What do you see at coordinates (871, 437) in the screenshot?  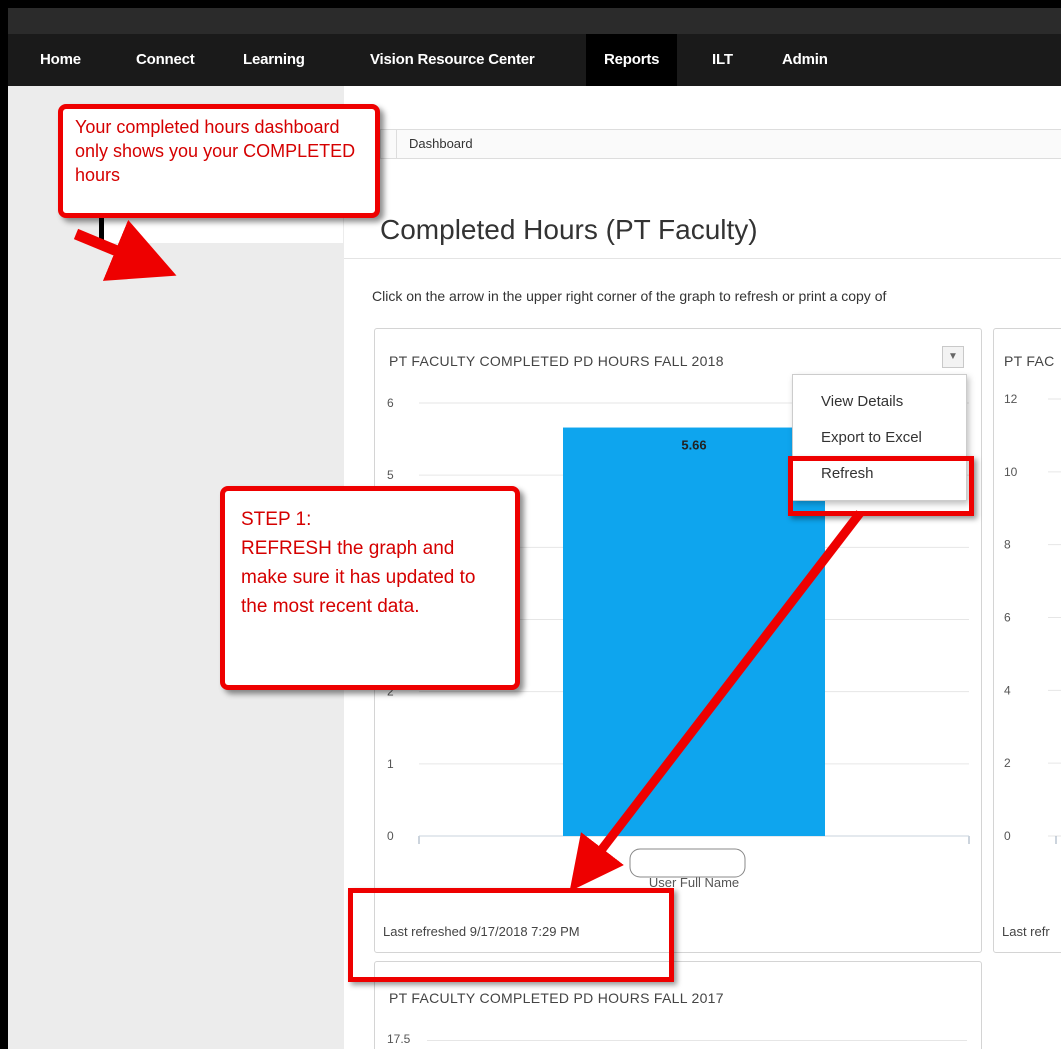 I see `menu-export-to-excel: Export to Excel` at bounding box center [871, 437].